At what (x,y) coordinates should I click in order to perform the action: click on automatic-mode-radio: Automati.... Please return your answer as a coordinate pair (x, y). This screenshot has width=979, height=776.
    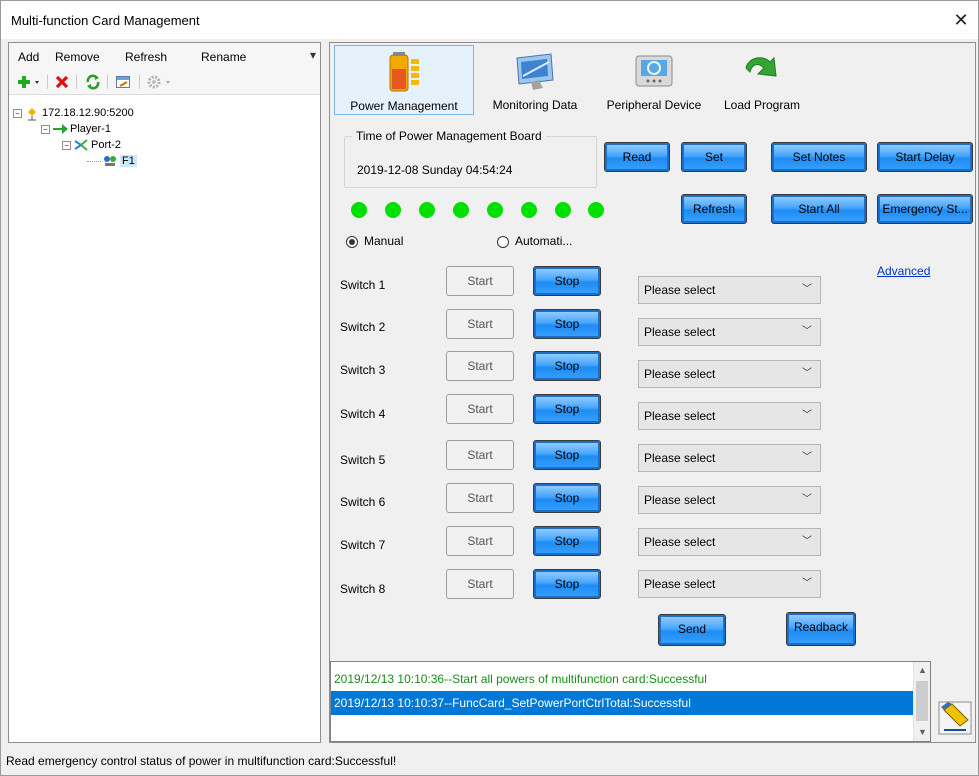
    Looking at the image, I should click on (534, 241).